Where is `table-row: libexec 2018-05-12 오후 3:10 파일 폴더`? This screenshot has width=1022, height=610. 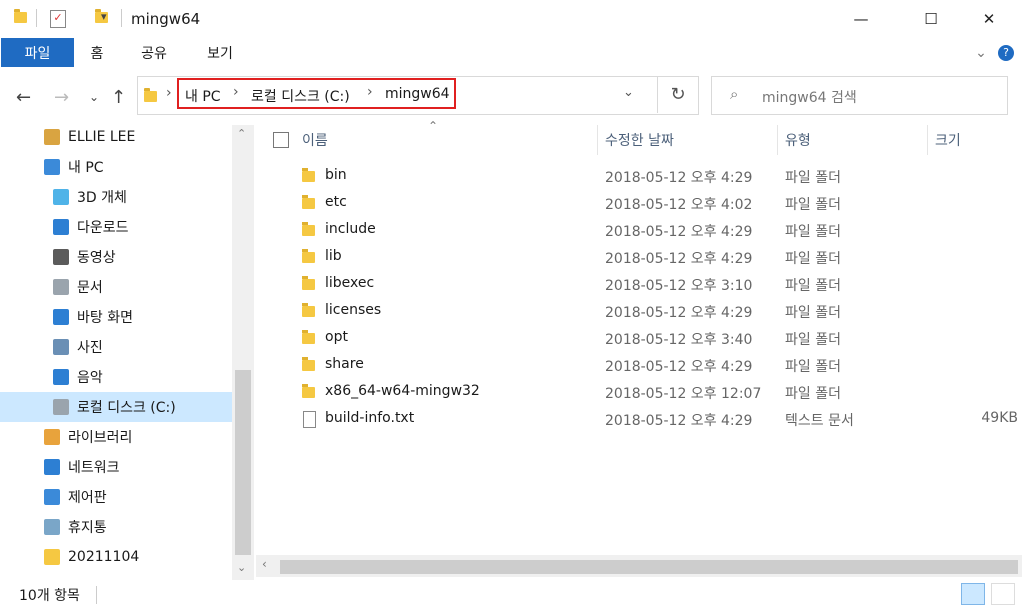
table-row: libexec 2018-05-12 오후 3:10 파일 폴더 is located at coordinates (639, 284).